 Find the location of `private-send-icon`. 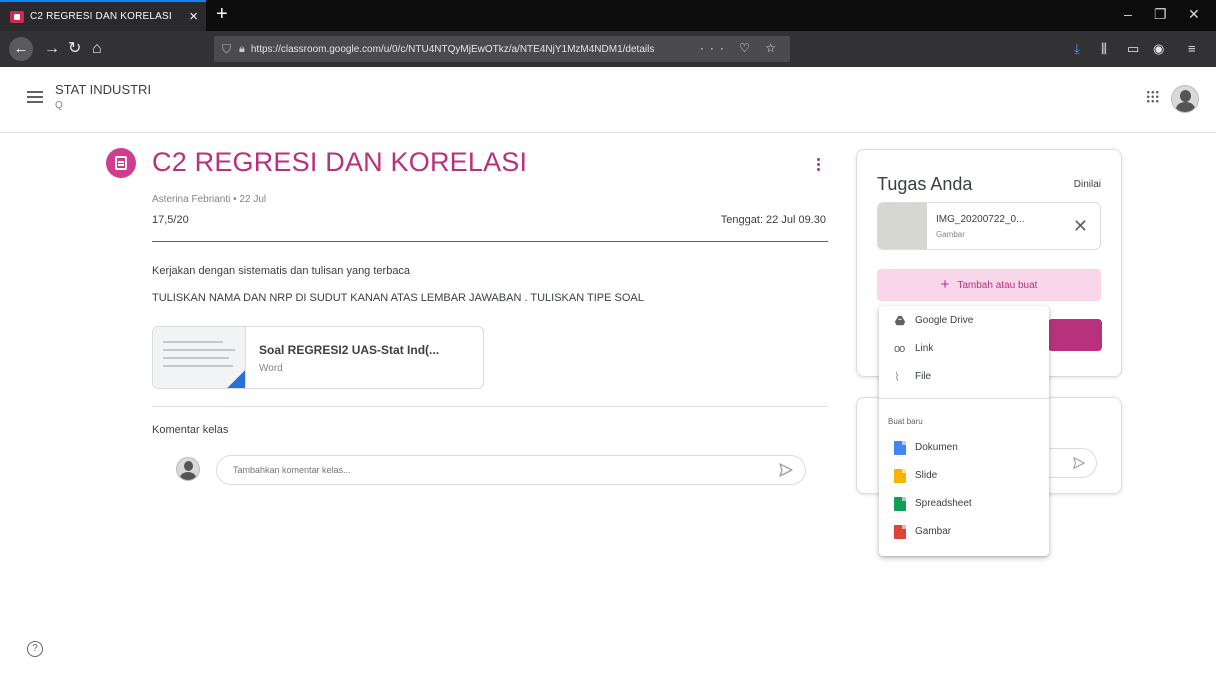

private-send-icon is located at coordinates (1079, 463).